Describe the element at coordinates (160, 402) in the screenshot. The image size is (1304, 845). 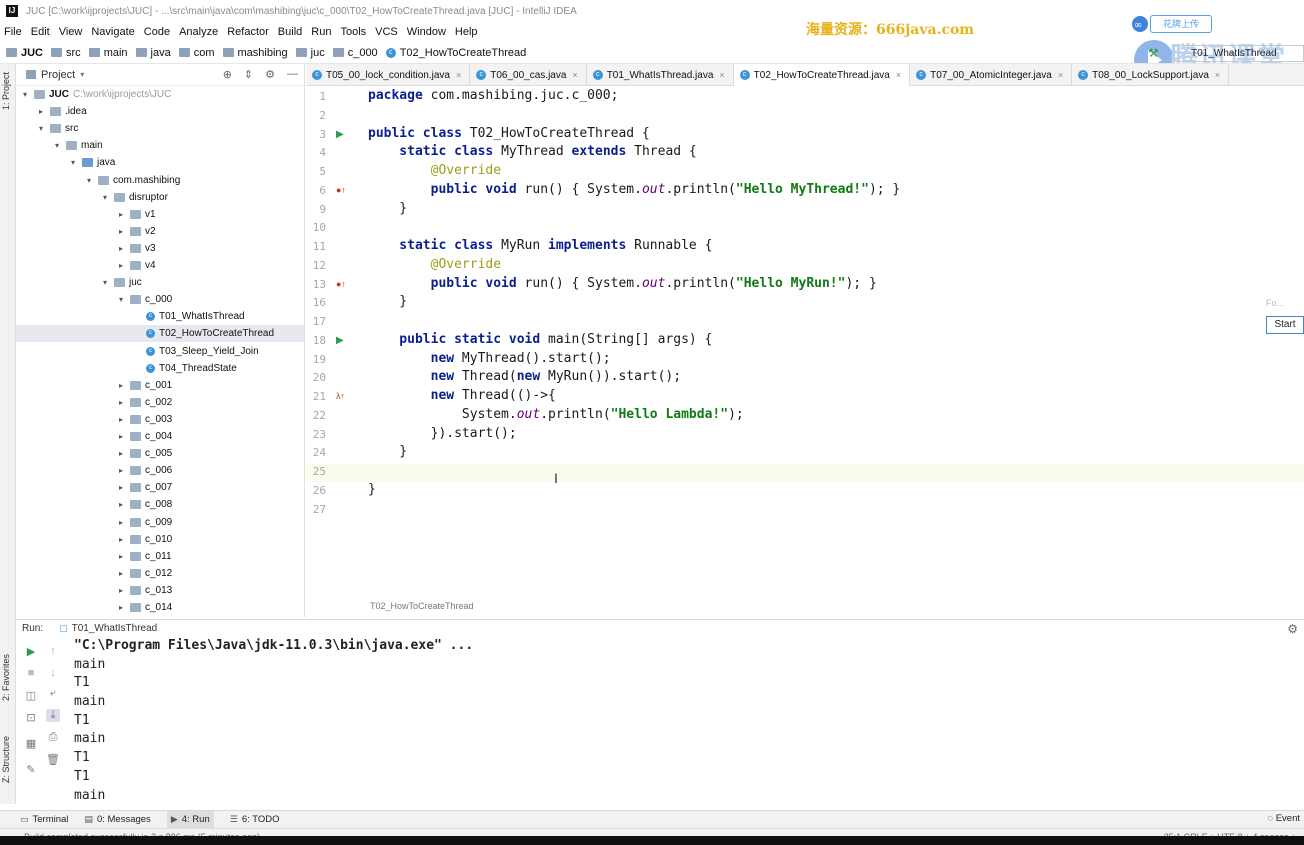
I see `tree-item: ▸ c_002` at that location.